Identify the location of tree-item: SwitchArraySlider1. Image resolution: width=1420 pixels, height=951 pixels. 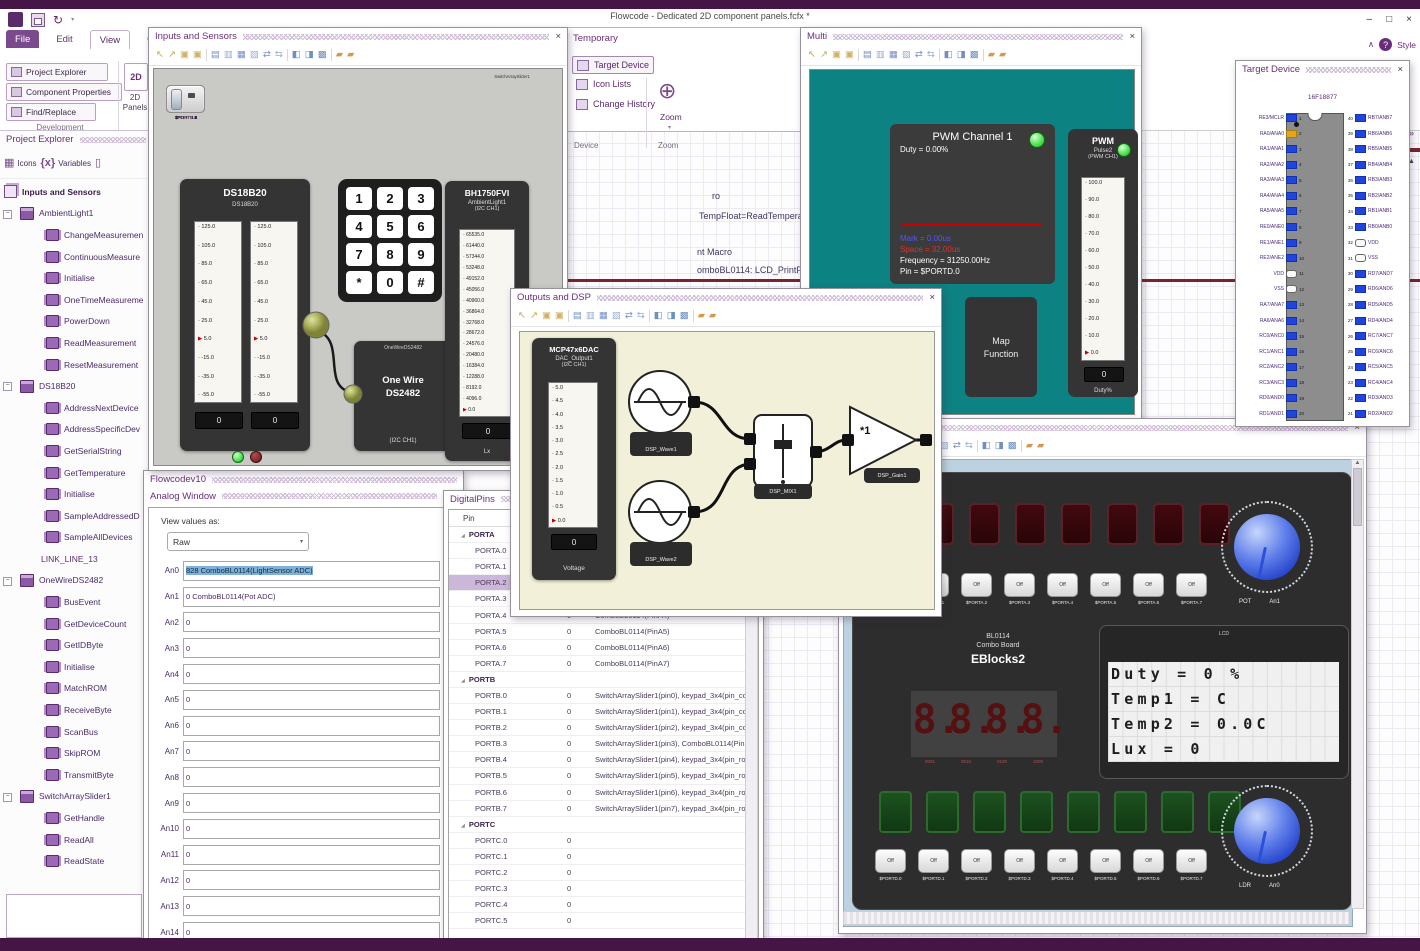
(74, 797).